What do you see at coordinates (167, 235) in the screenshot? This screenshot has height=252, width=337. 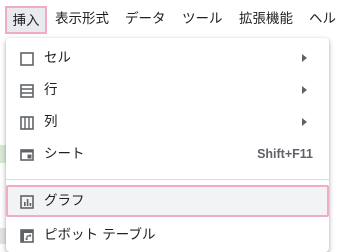 I see `menu-item-pivot-table: ピボット テーブル` at bounding box center [167, 235].